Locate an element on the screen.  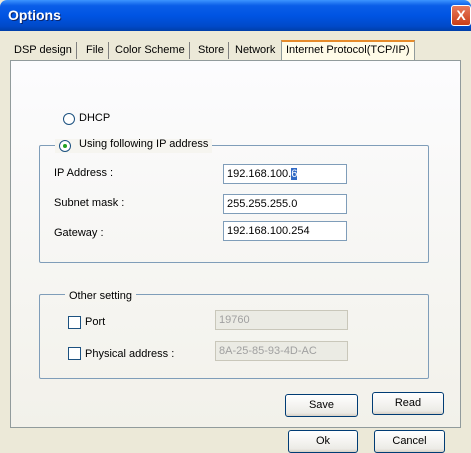
tab-label: Color Scheme is located at coordinates (150, 50).